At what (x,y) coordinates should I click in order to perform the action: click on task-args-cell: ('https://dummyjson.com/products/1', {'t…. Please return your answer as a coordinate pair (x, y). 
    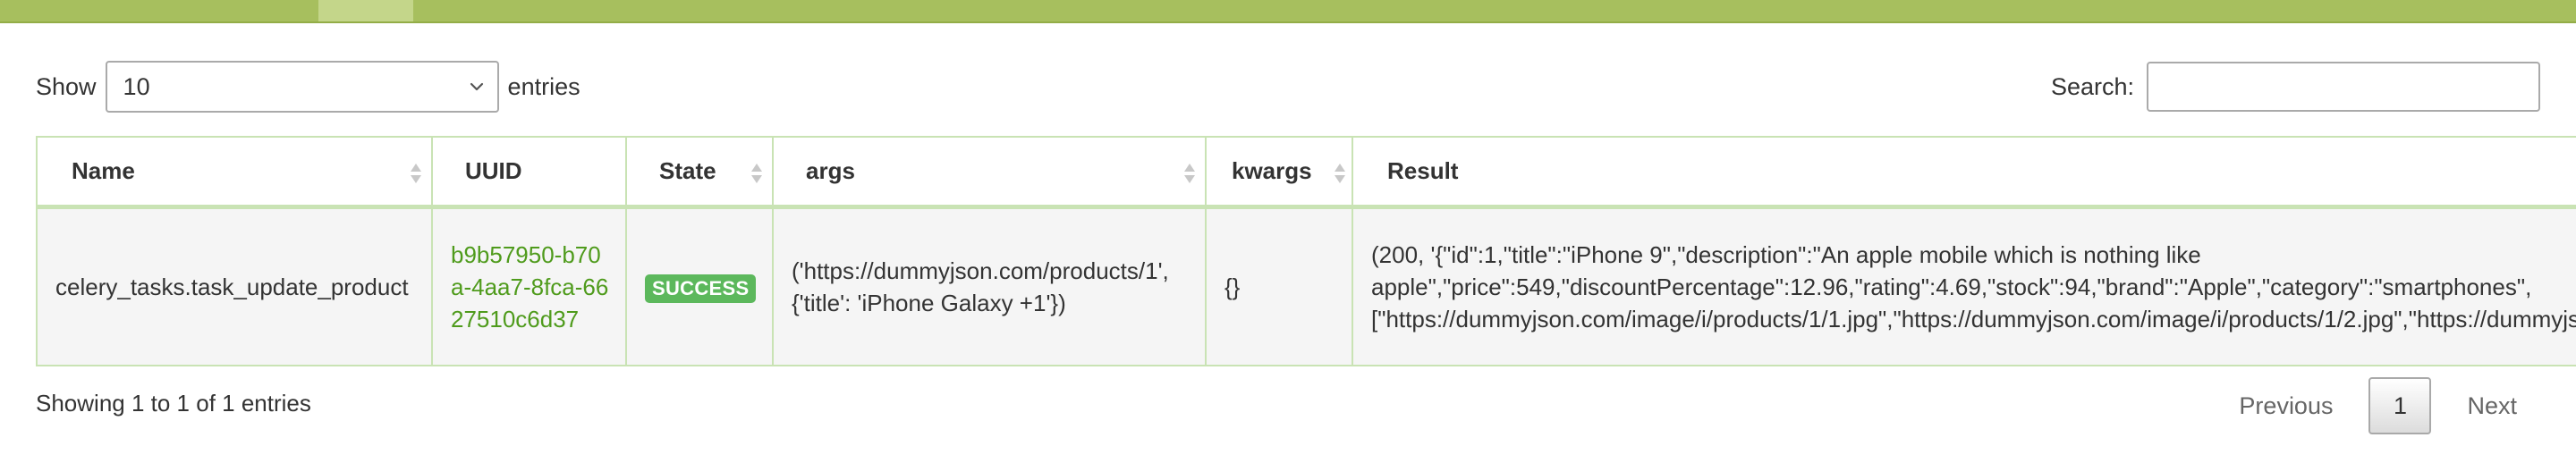
    Looking at the image, I should click on (989, 286).